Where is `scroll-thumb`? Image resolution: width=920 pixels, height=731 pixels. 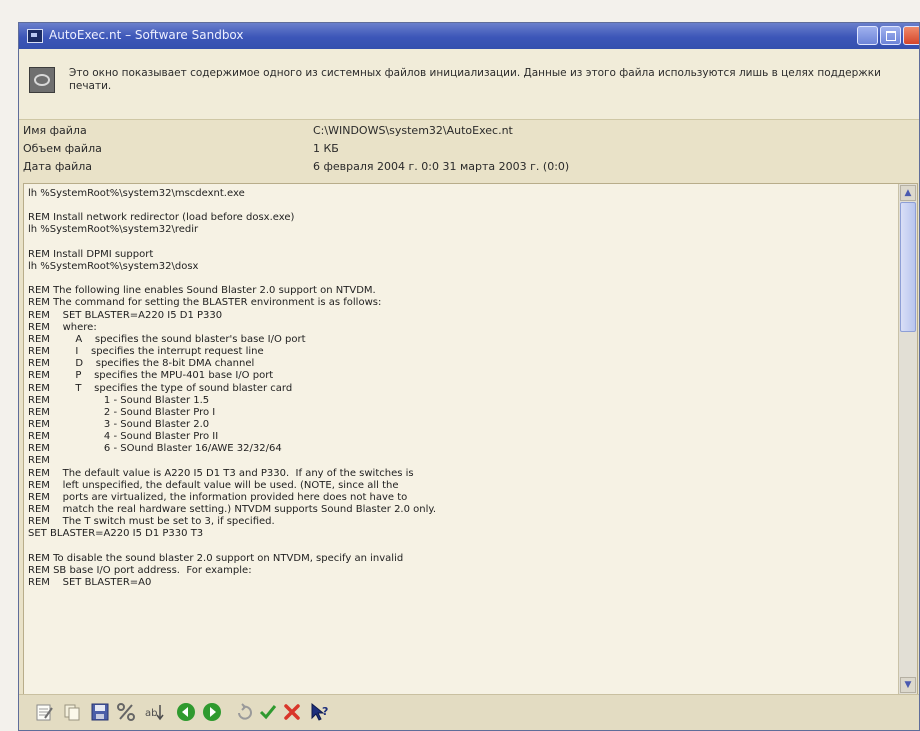 scroll-thumb is located at coordinates (908, 267).